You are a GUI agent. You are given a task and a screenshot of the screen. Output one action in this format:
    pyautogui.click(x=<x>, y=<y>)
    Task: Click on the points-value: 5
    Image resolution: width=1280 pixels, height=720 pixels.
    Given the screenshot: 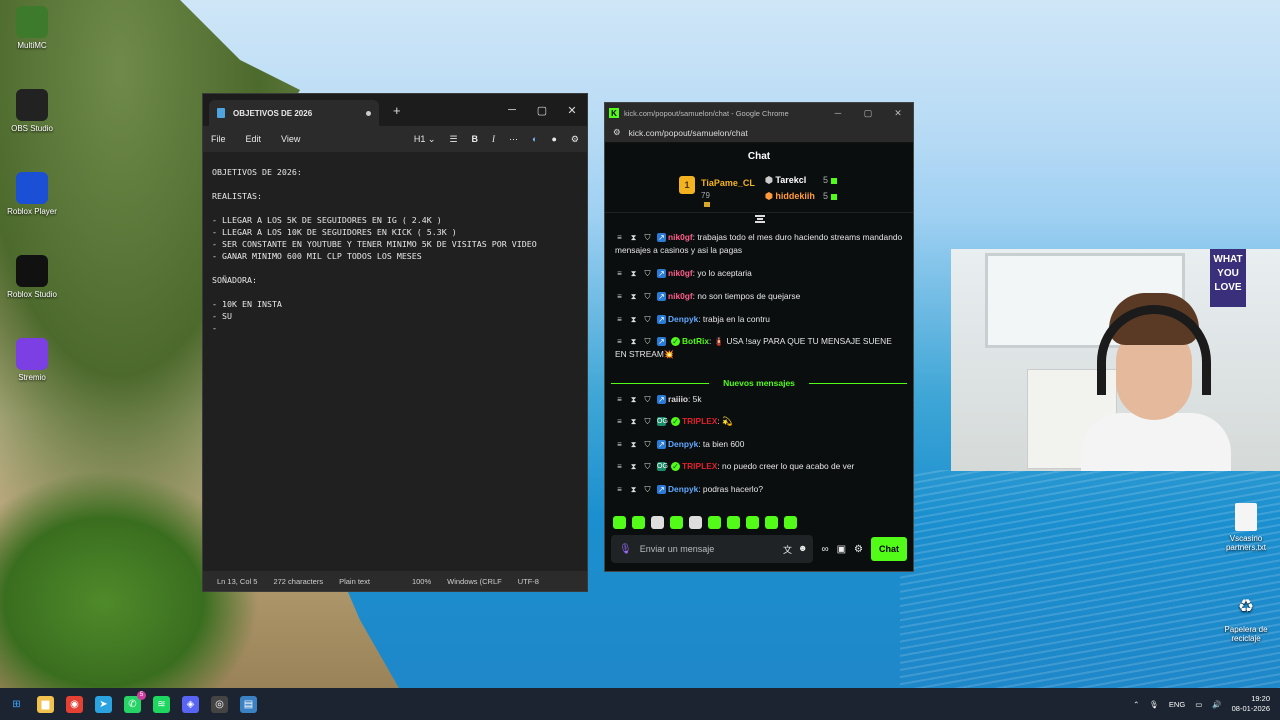 What is the action you would take?
    pyautogui.click(x=826, y=196)
    